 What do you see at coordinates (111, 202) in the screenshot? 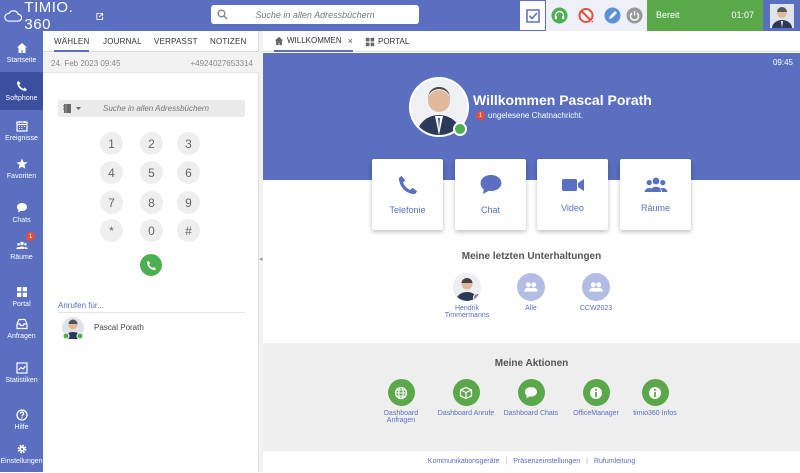
I see `dial-key-7: 7` at bounding box center [111, 202].